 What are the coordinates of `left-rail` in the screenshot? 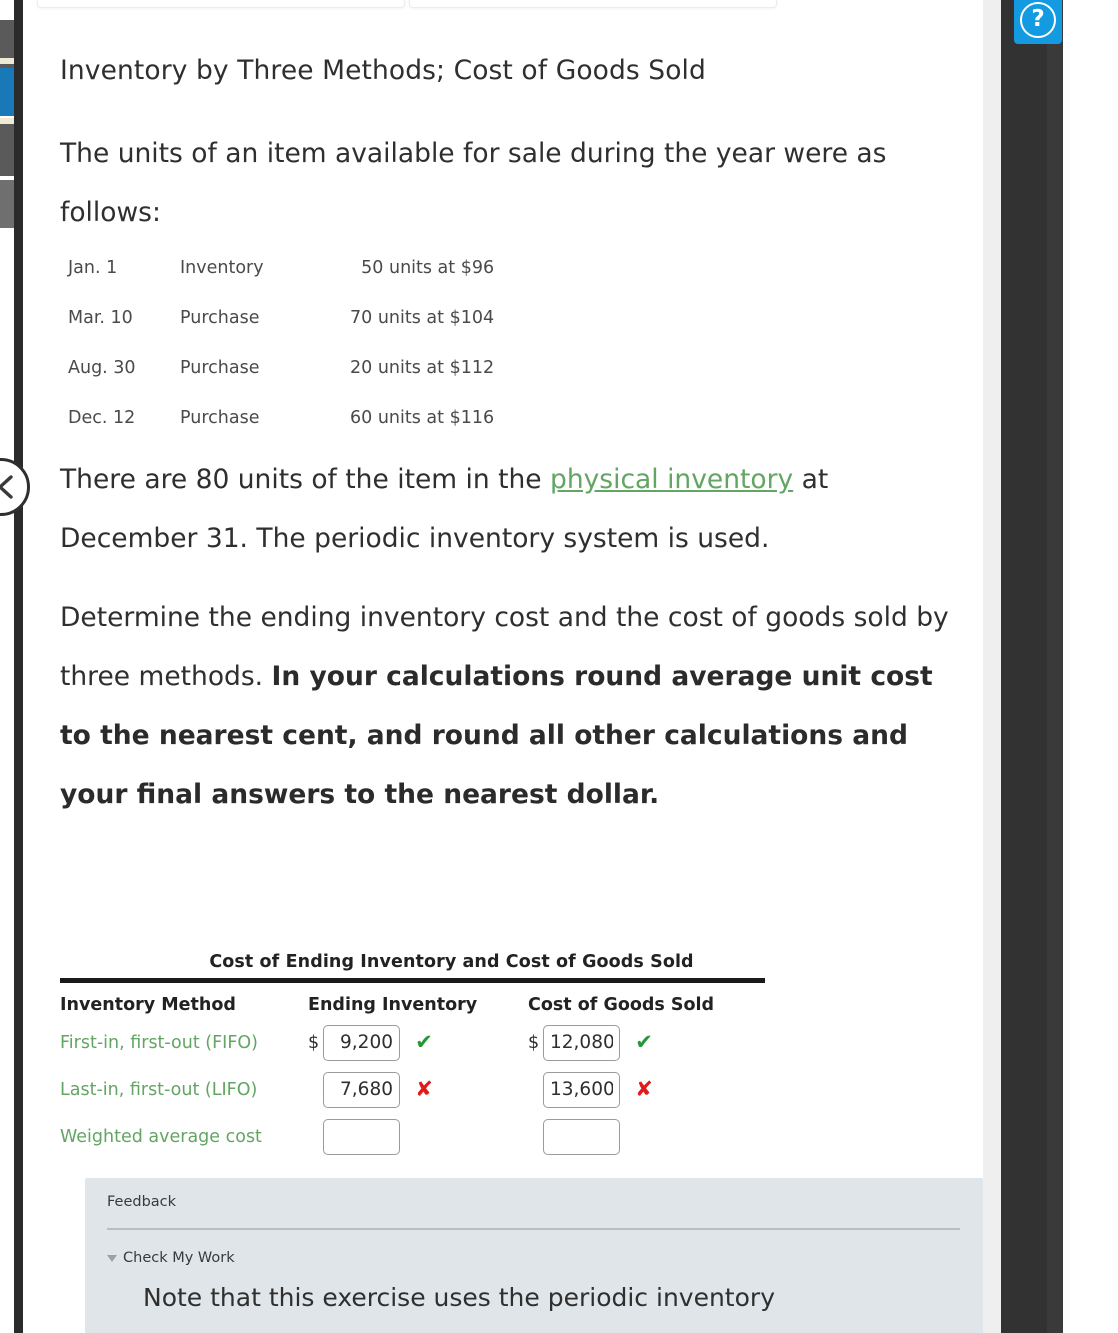 It's located at (18, 666).